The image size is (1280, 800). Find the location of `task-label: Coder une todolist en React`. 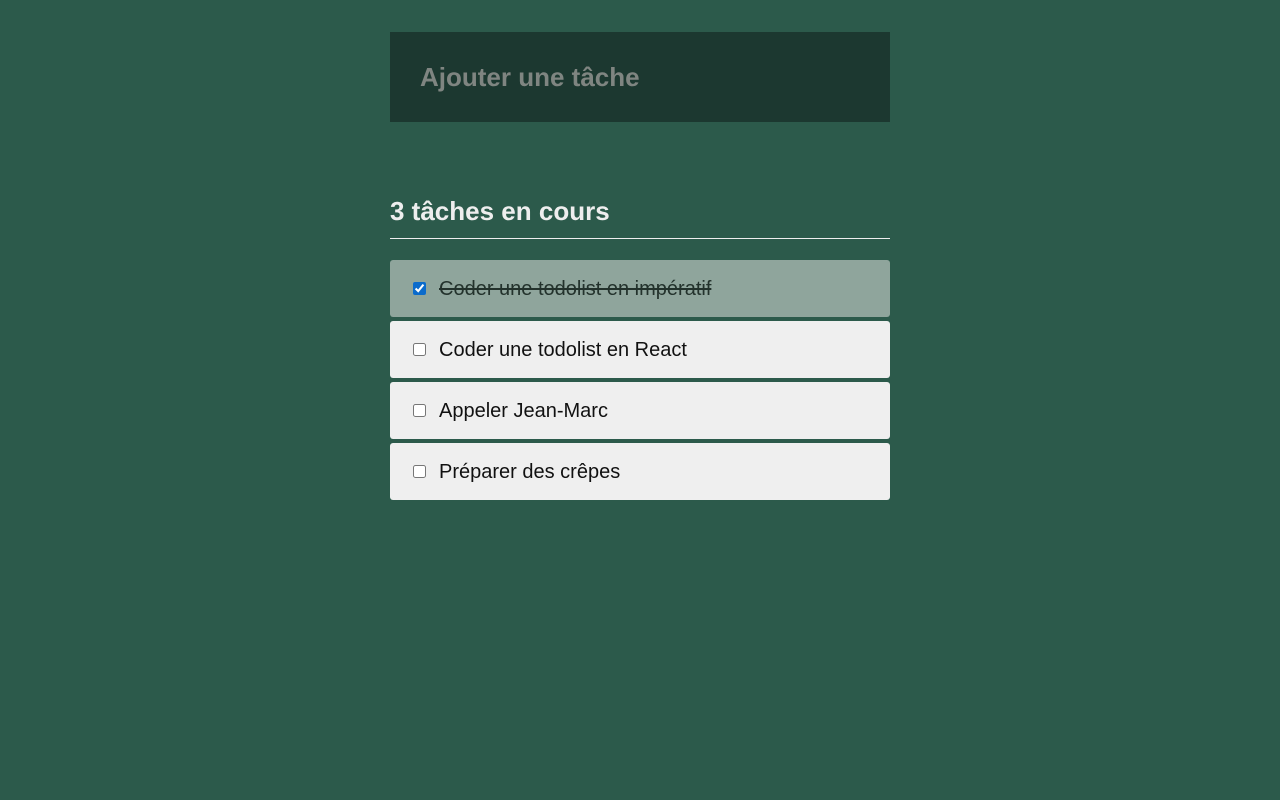

task-label: Coder une todolist en React is located at coordinates (563, 349).